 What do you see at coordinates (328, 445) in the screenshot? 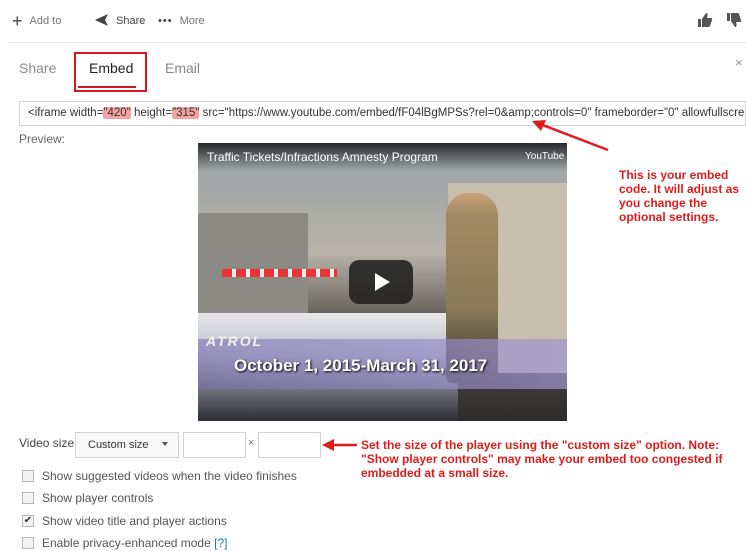
I see `annotation-arrowhead` at bounding box center [328, 445].